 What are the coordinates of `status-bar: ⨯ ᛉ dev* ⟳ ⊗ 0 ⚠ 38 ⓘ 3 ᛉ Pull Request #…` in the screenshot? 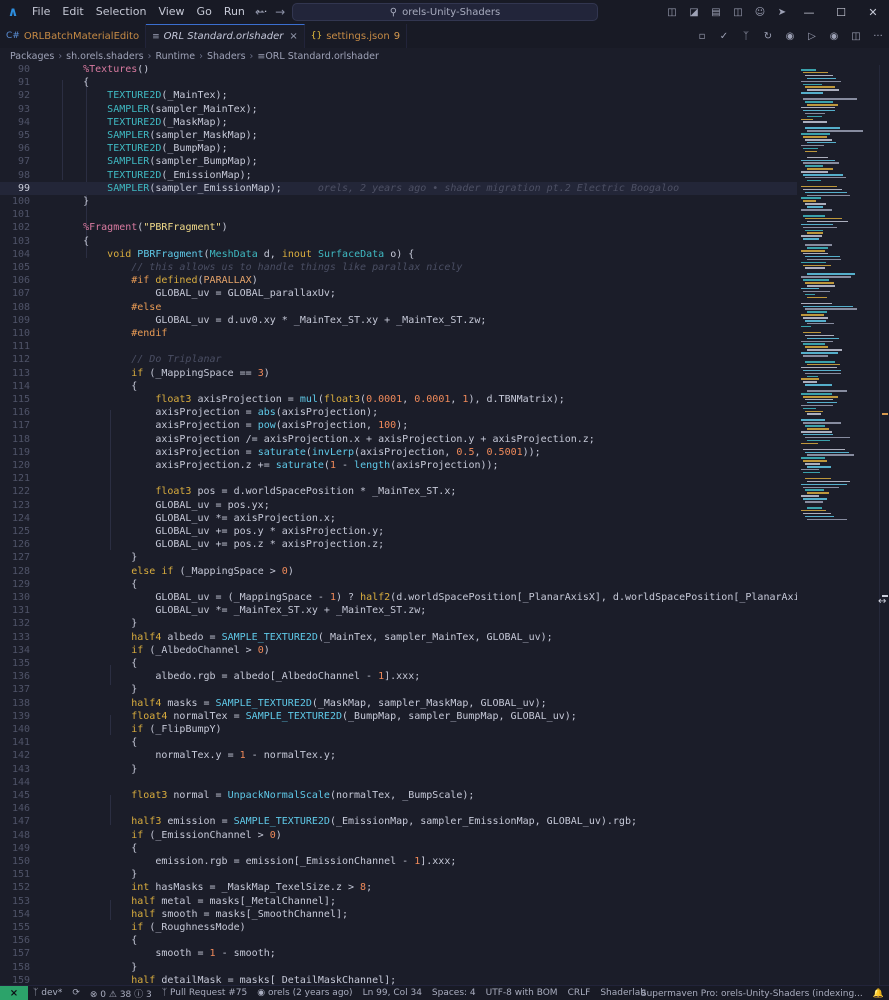 It's located at (444, 992).